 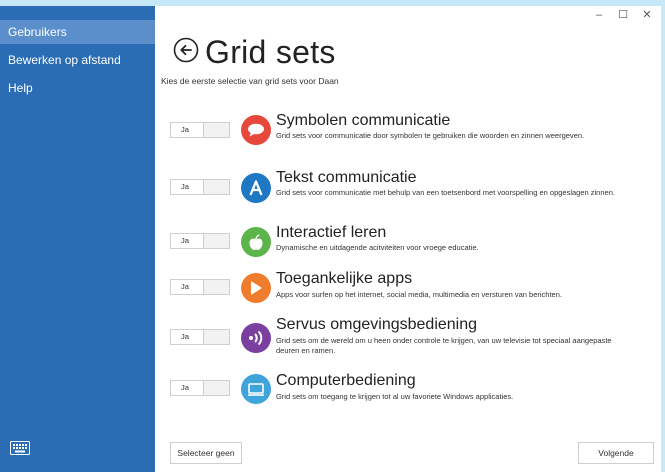 I want to click on next-button: Volgende, so click(x=616, y=453).